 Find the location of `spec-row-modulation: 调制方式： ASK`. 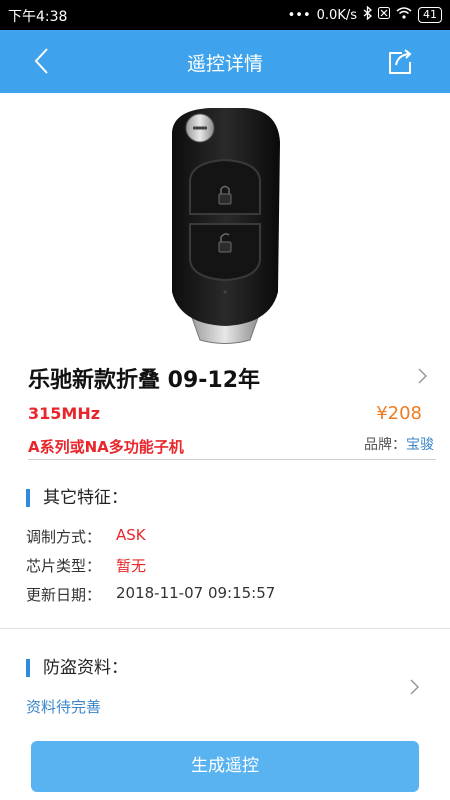

spec-row-modulation: 调制方式： ASK is located at coordinates (86, 536).